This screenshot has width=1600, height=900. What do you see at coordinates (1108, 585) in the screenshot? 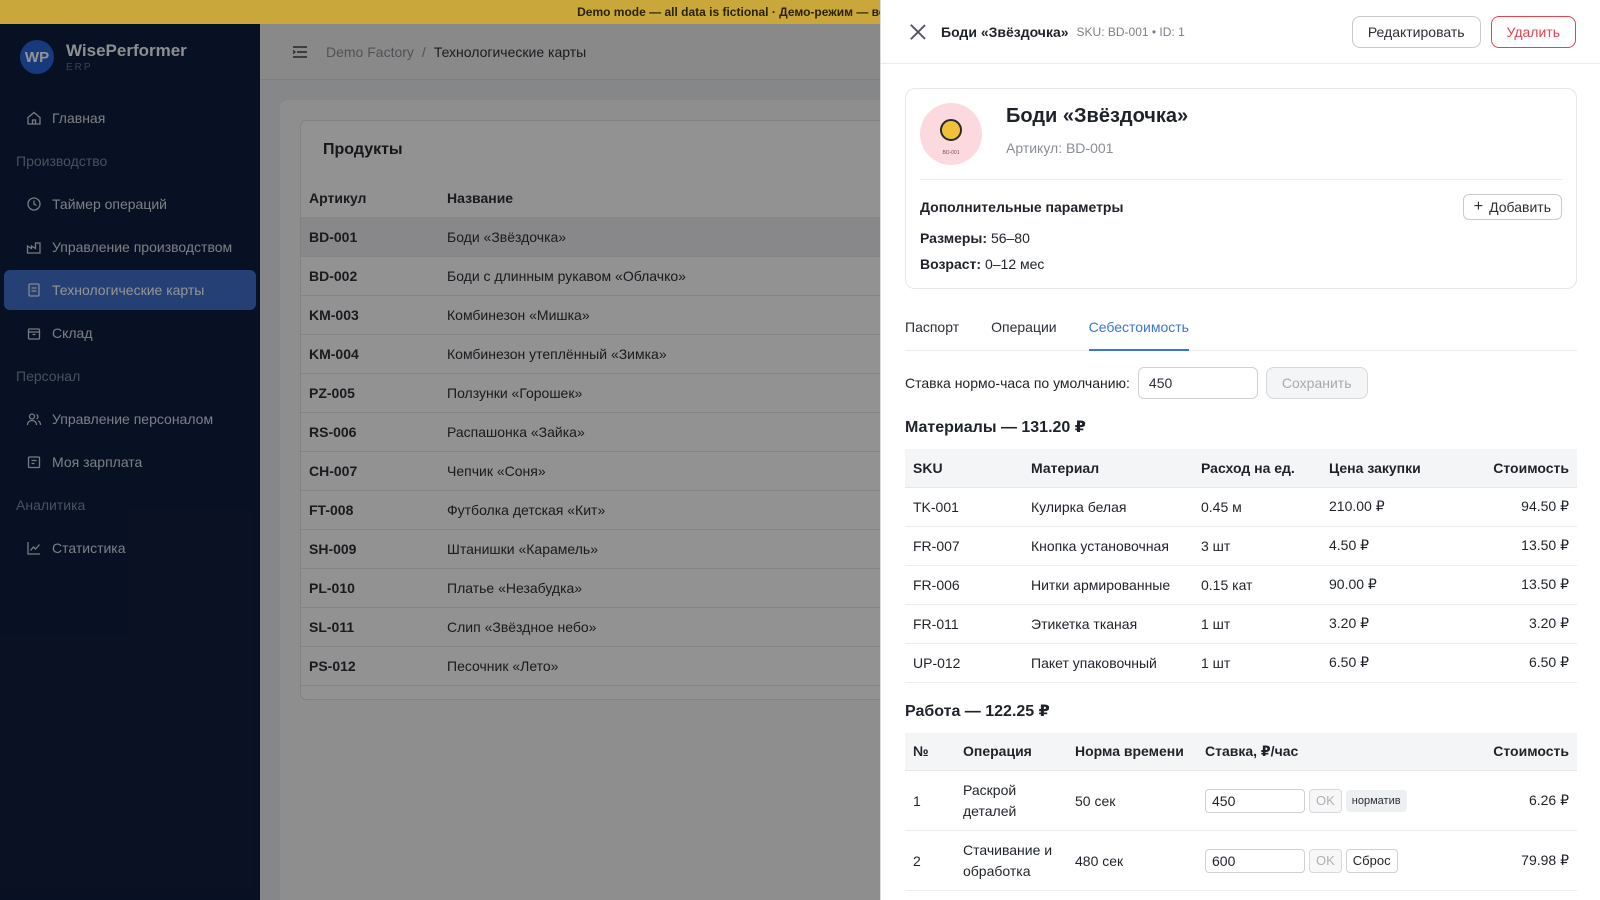
I see `material-name: Нитки армированные` at bounding box center [1108, 585].